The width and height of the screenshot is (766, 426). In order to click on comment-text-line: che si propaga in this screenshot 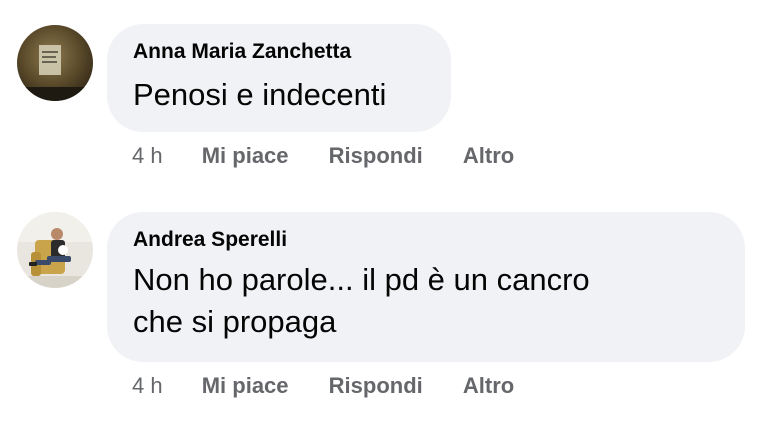, I will do `click(235, 321)`.